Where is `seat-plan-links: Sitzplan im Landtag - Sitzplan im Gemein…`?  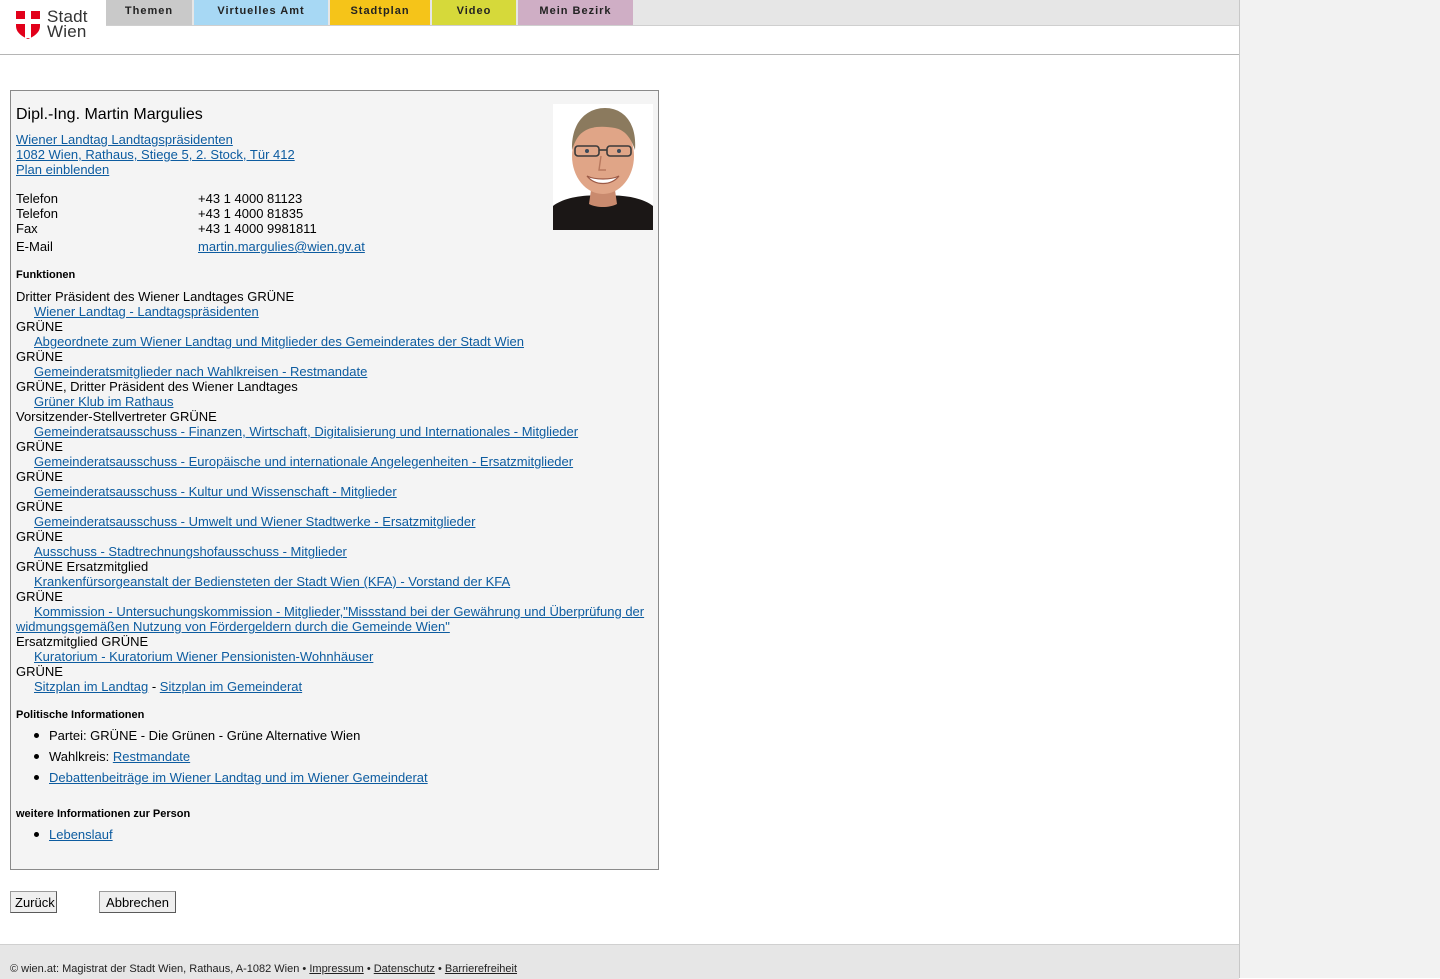 seat-plan-links: Sitzplan im Landtag - Sitzplan im Gemein… is located at coordinates (333, 686).